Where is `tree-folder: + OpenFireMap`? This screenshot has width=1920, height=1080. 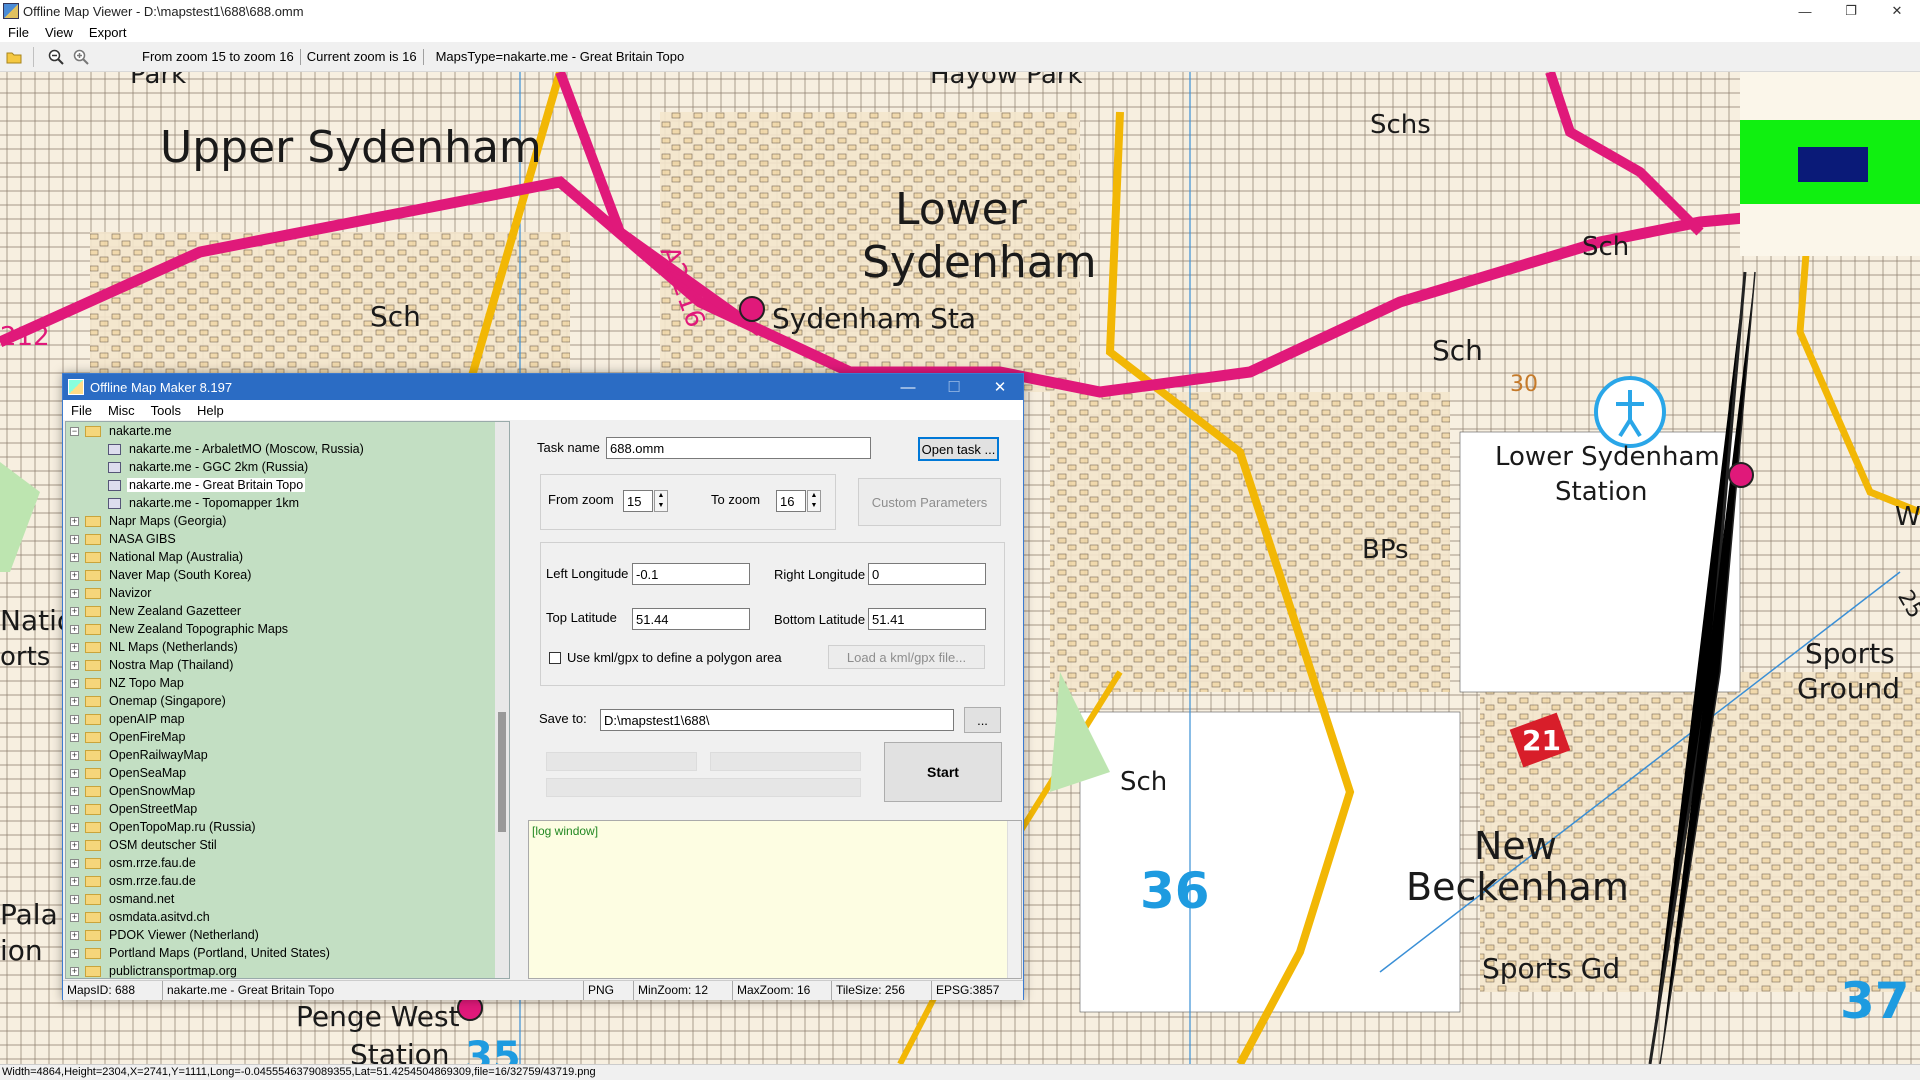
tree-folder: + OpenFireMap is located at coordinates (287, 737).